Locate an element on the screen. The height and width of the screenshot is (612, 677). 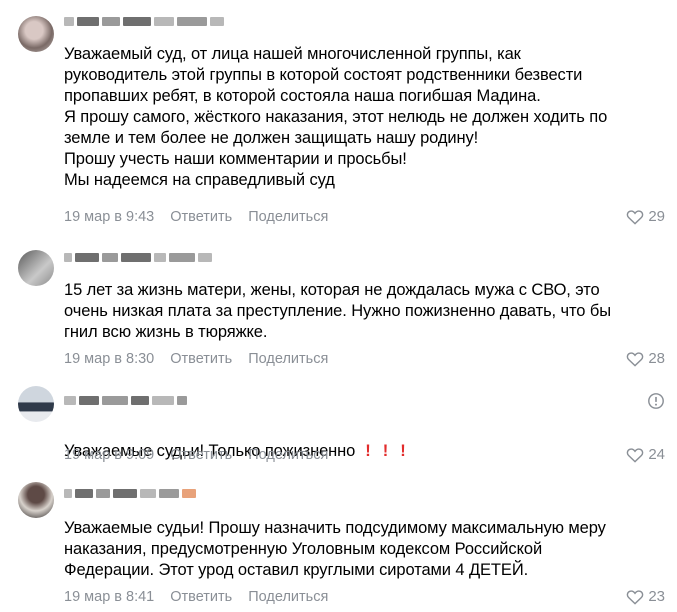
comment-meta: 19 мар в 8:30 Ответить Поделиться is located at coordinates (196, 359).